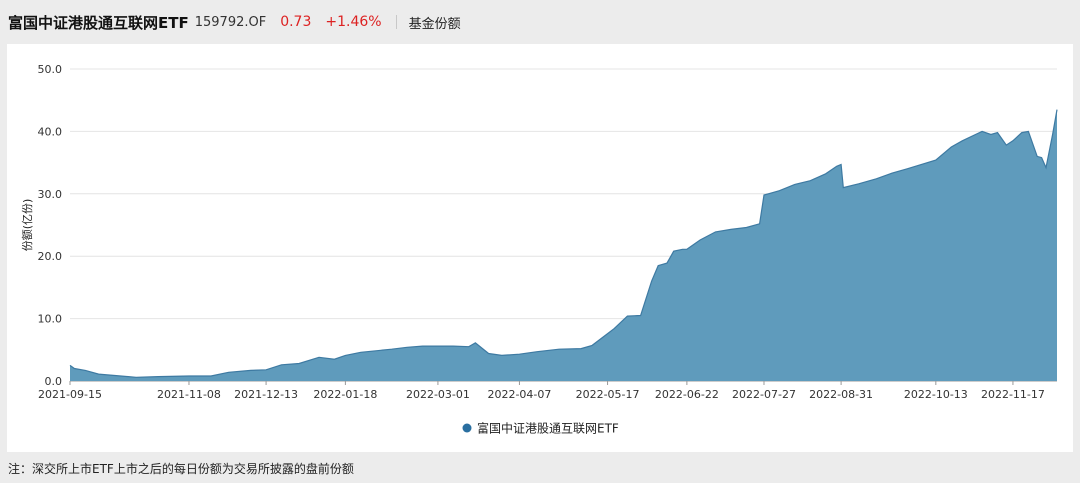 This screenshot has height=483, width=1080. I want to click on legend-marker, so click(467, 428).